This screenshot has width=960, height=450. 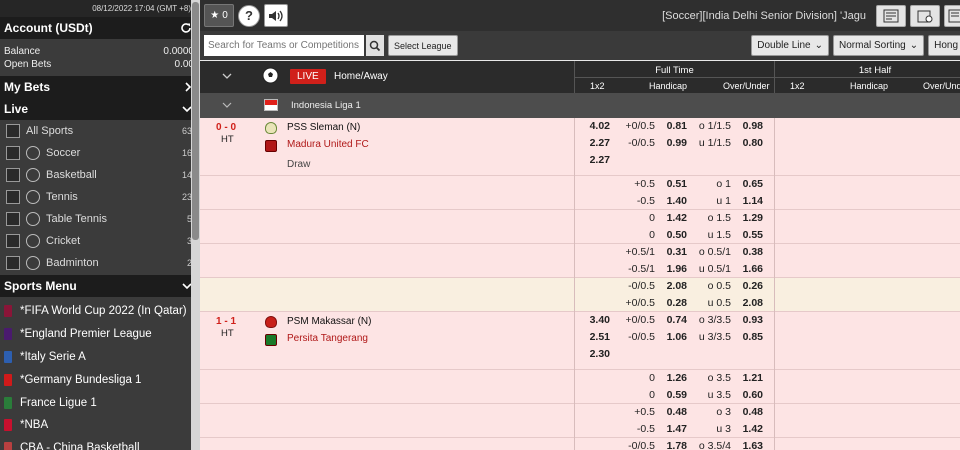 I want to click on sport-item: Badminton 2, so click(x=100, y=263).